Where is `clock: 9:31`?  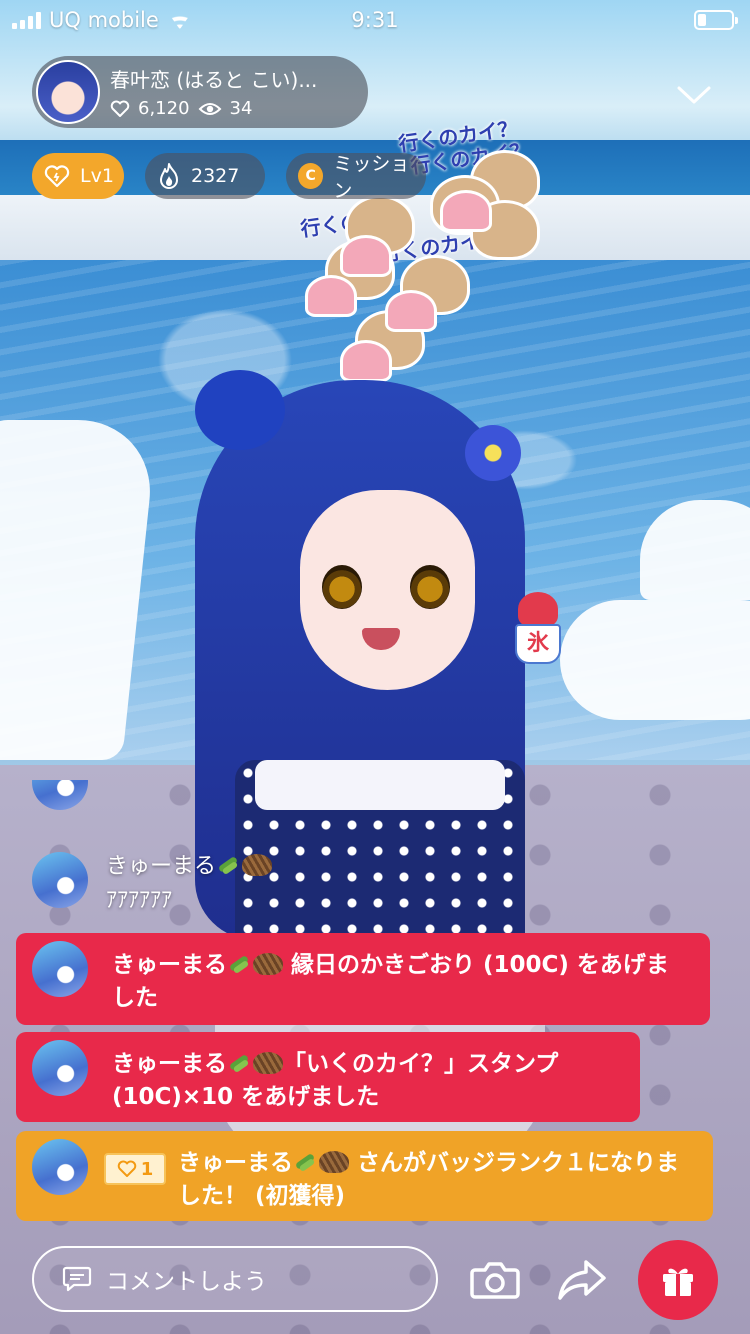 clock: 9:31 is located at coordinates (375, 20).